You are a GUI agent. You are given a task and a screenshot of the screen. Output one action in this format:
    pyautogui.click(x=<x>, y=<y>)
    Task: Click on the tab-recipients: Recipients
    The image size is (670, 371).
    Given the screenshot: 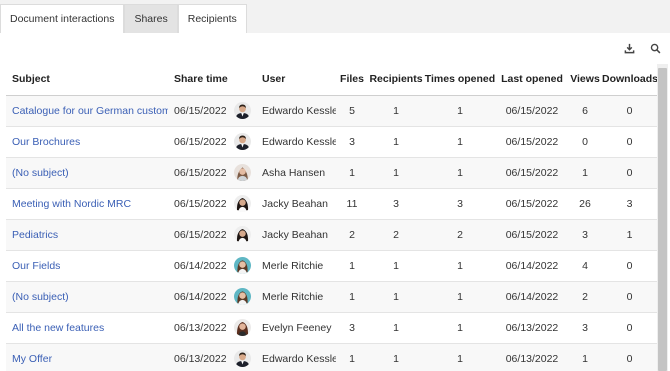 What is the action you would take?
    pyautogui.click(x=212, y=18)
    